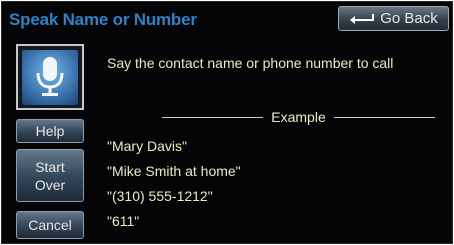  What do you see at coordinates (103, 19) in the screenshot?
I see `screen-title: Speak Name or Number` at bounding box center [103, 19].